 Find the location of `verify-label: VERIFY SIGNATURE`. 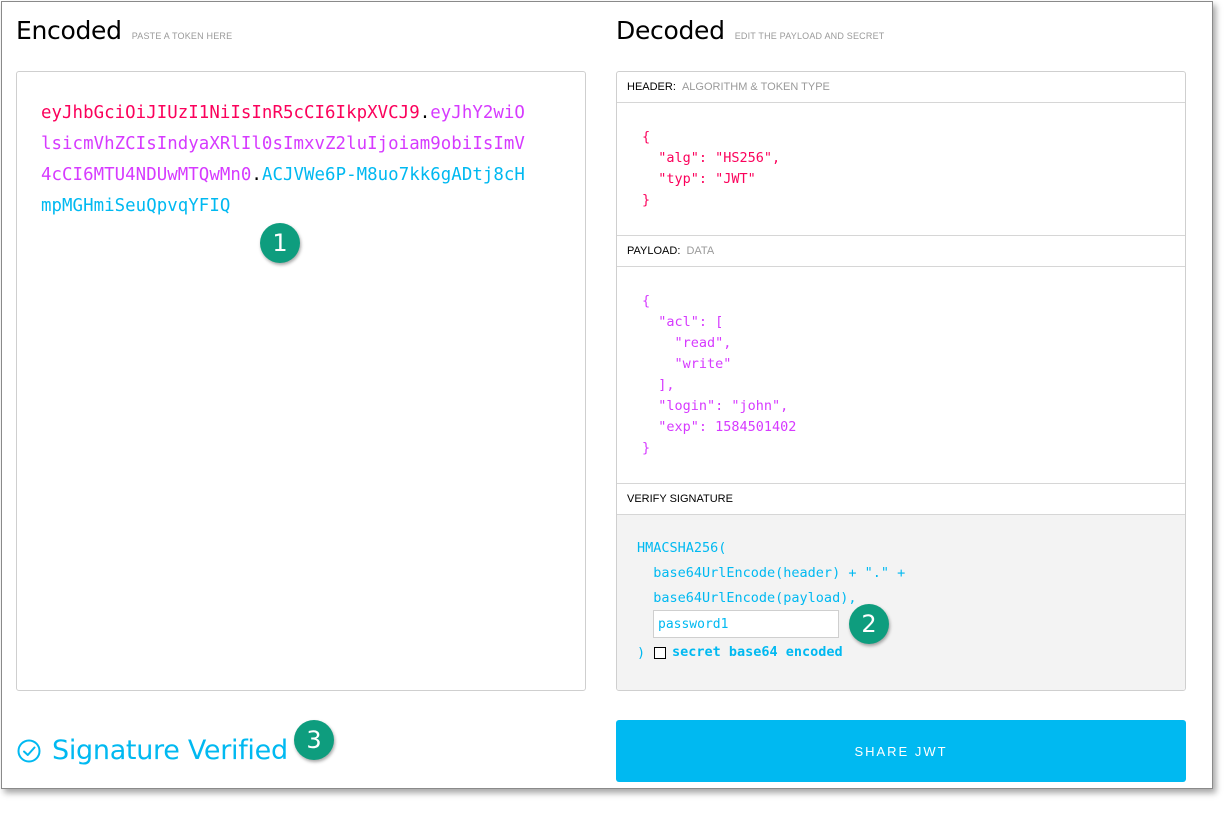

verify-label: VERIFY SIGNATURE is located at coordinates (680, 499).